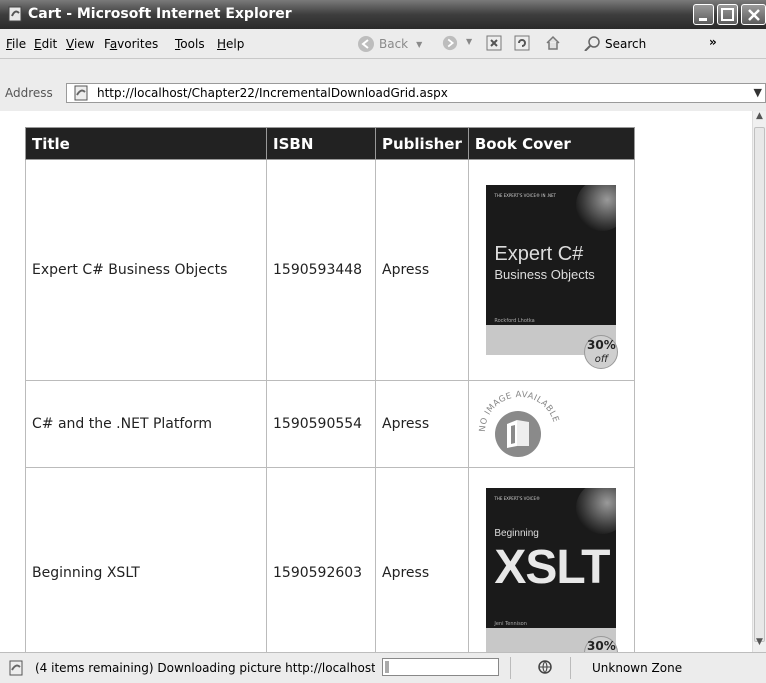 The image size is (766, 683). I want to click on cell-title: C# and the .NET Platform, so click(146, 424).